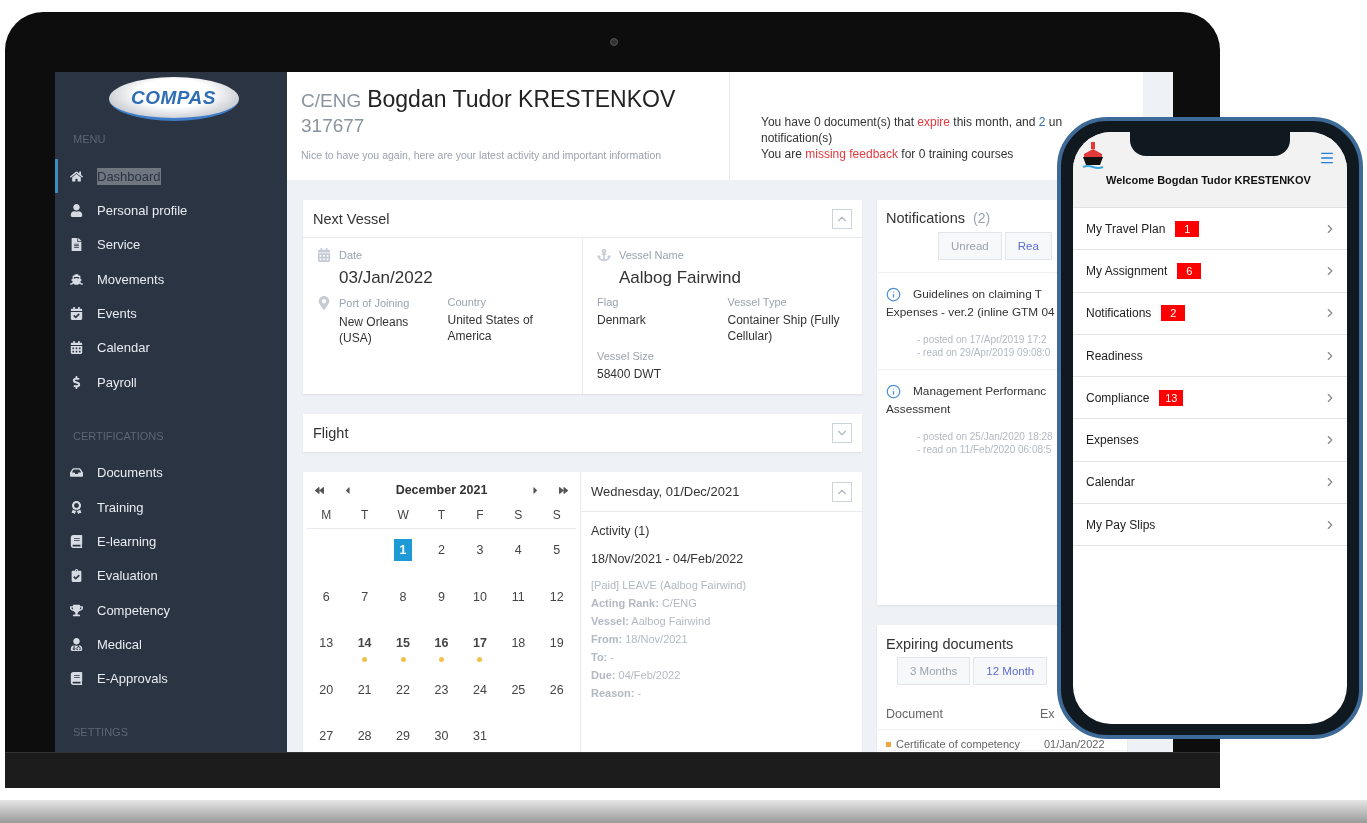 This screenshot has height=823, width=1367. I want to click on calendar-day: 13, so click(326, 643).